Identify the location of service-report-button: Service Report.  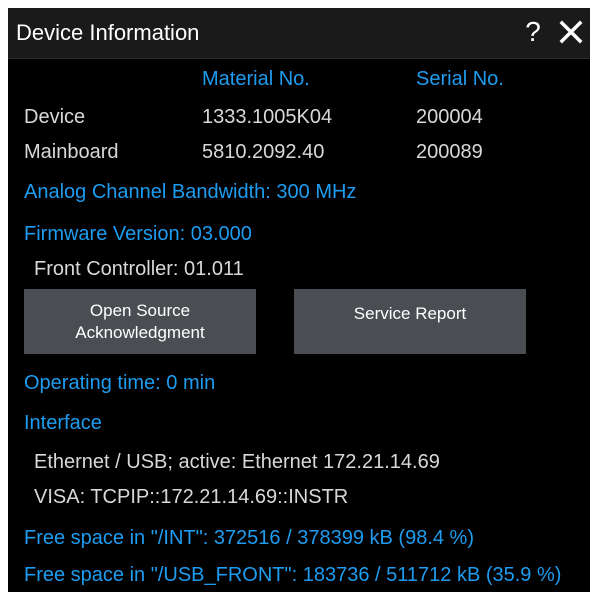
(410, 321).